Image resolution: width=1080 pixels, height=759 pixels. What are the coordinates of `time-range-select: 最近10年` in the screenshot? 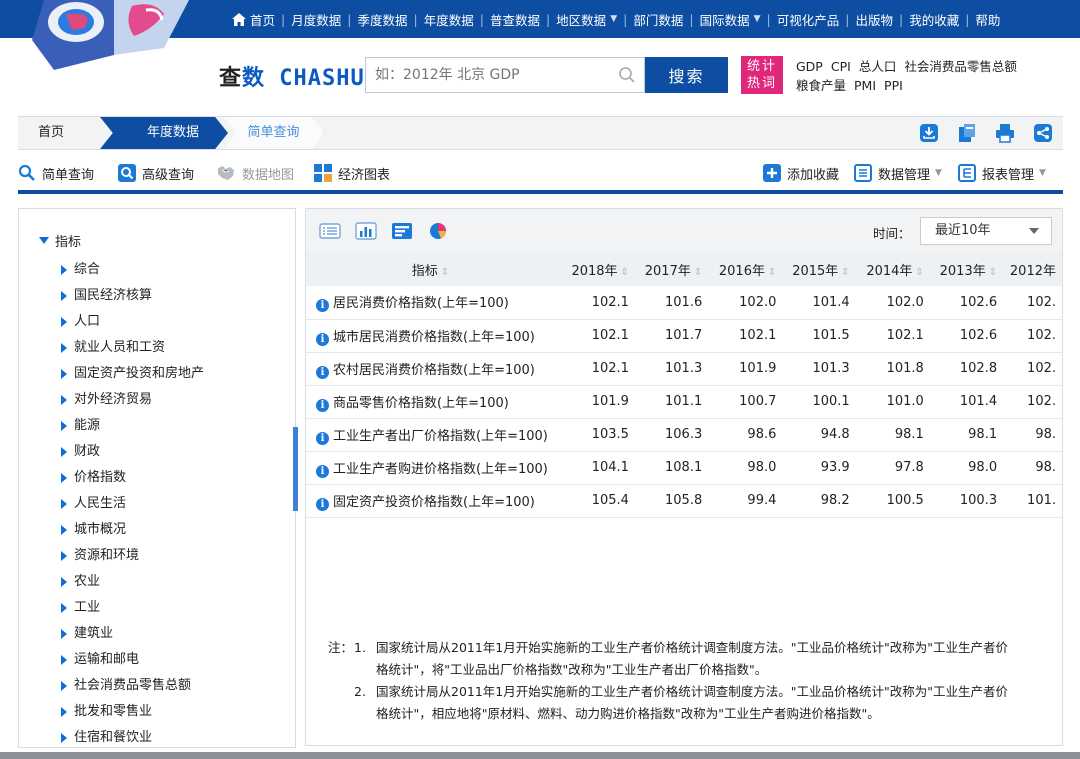 It's located at (986, 231).